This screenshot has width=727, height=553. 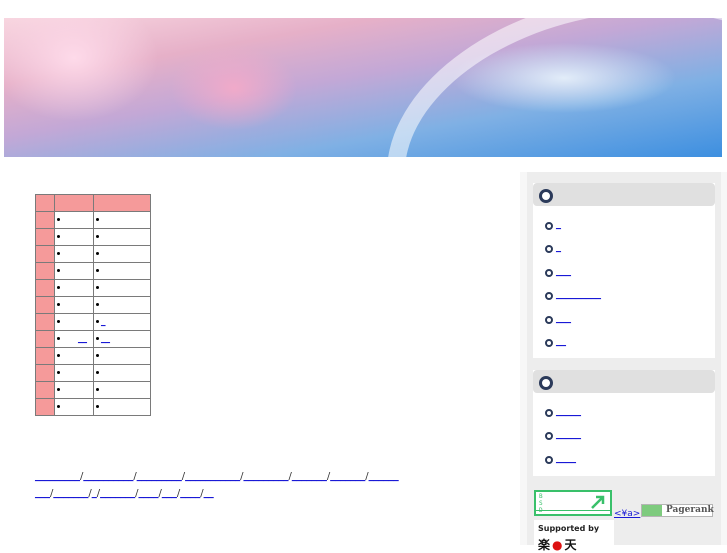 What do you see at coordinates (45, 203) in the screenshot?
I see `table-header-corner` at bounding box center [45, 203].